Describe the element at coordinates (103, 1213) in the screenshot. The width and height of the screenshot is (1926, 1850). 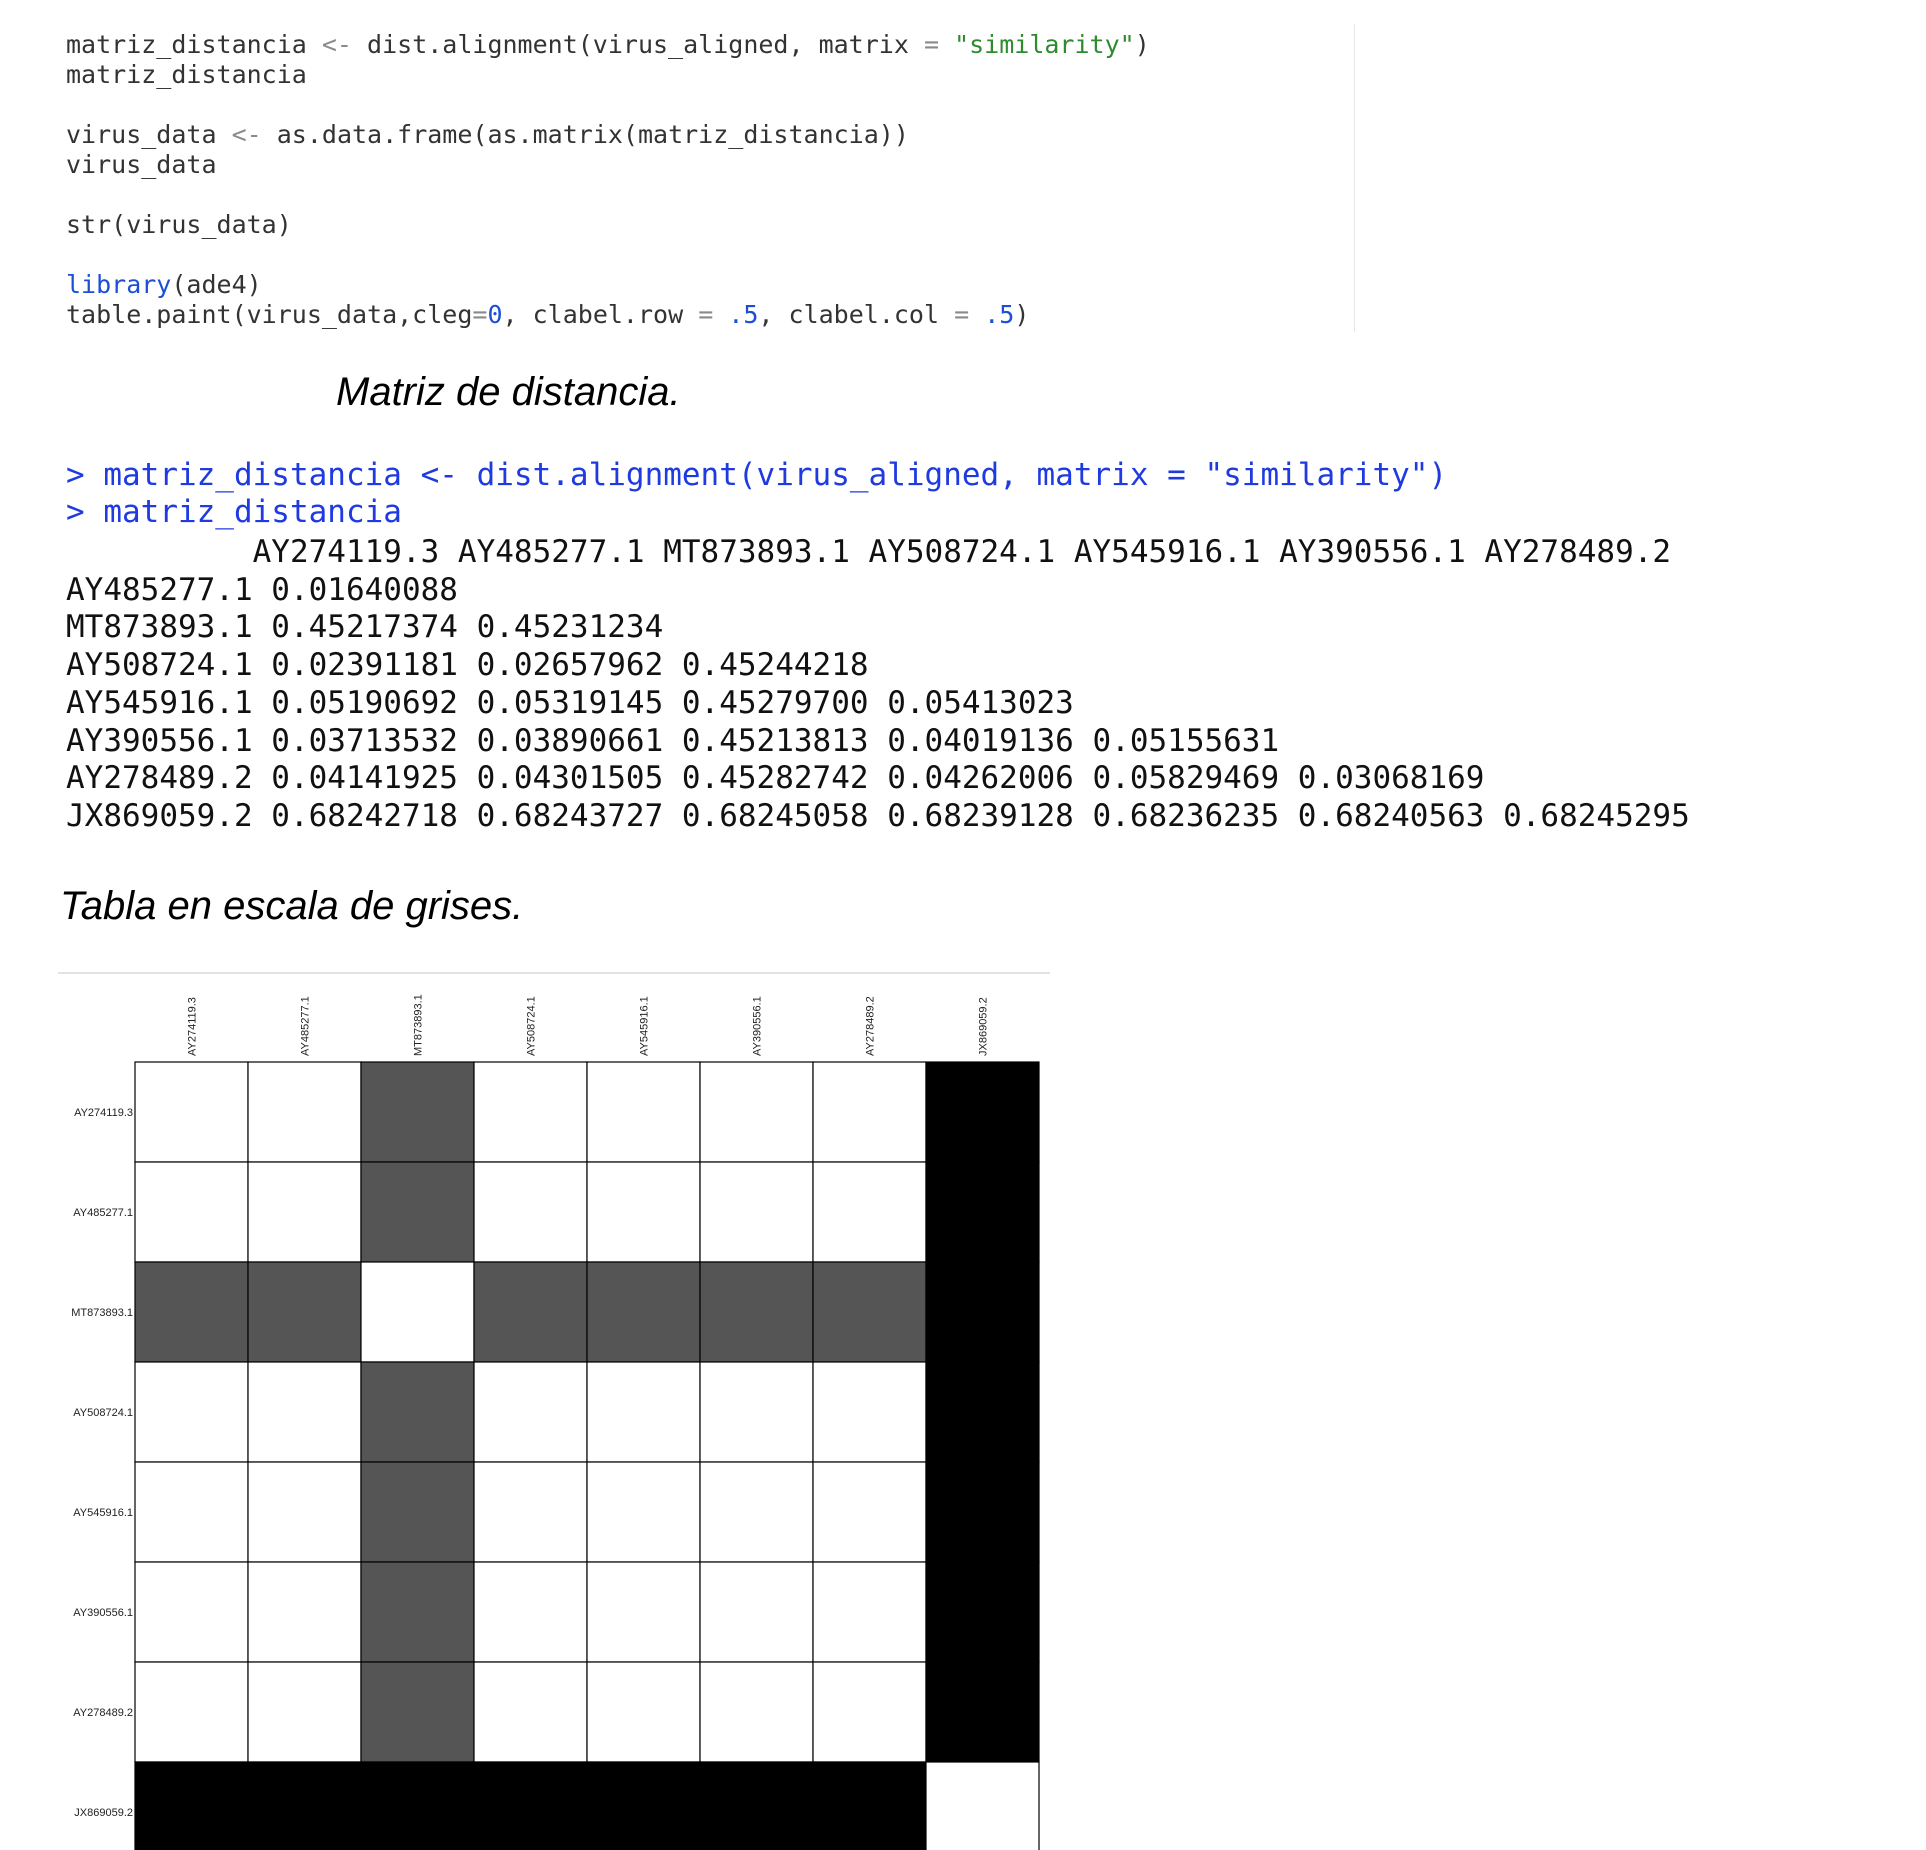
I see `row-label: AY485277.1` at that location.